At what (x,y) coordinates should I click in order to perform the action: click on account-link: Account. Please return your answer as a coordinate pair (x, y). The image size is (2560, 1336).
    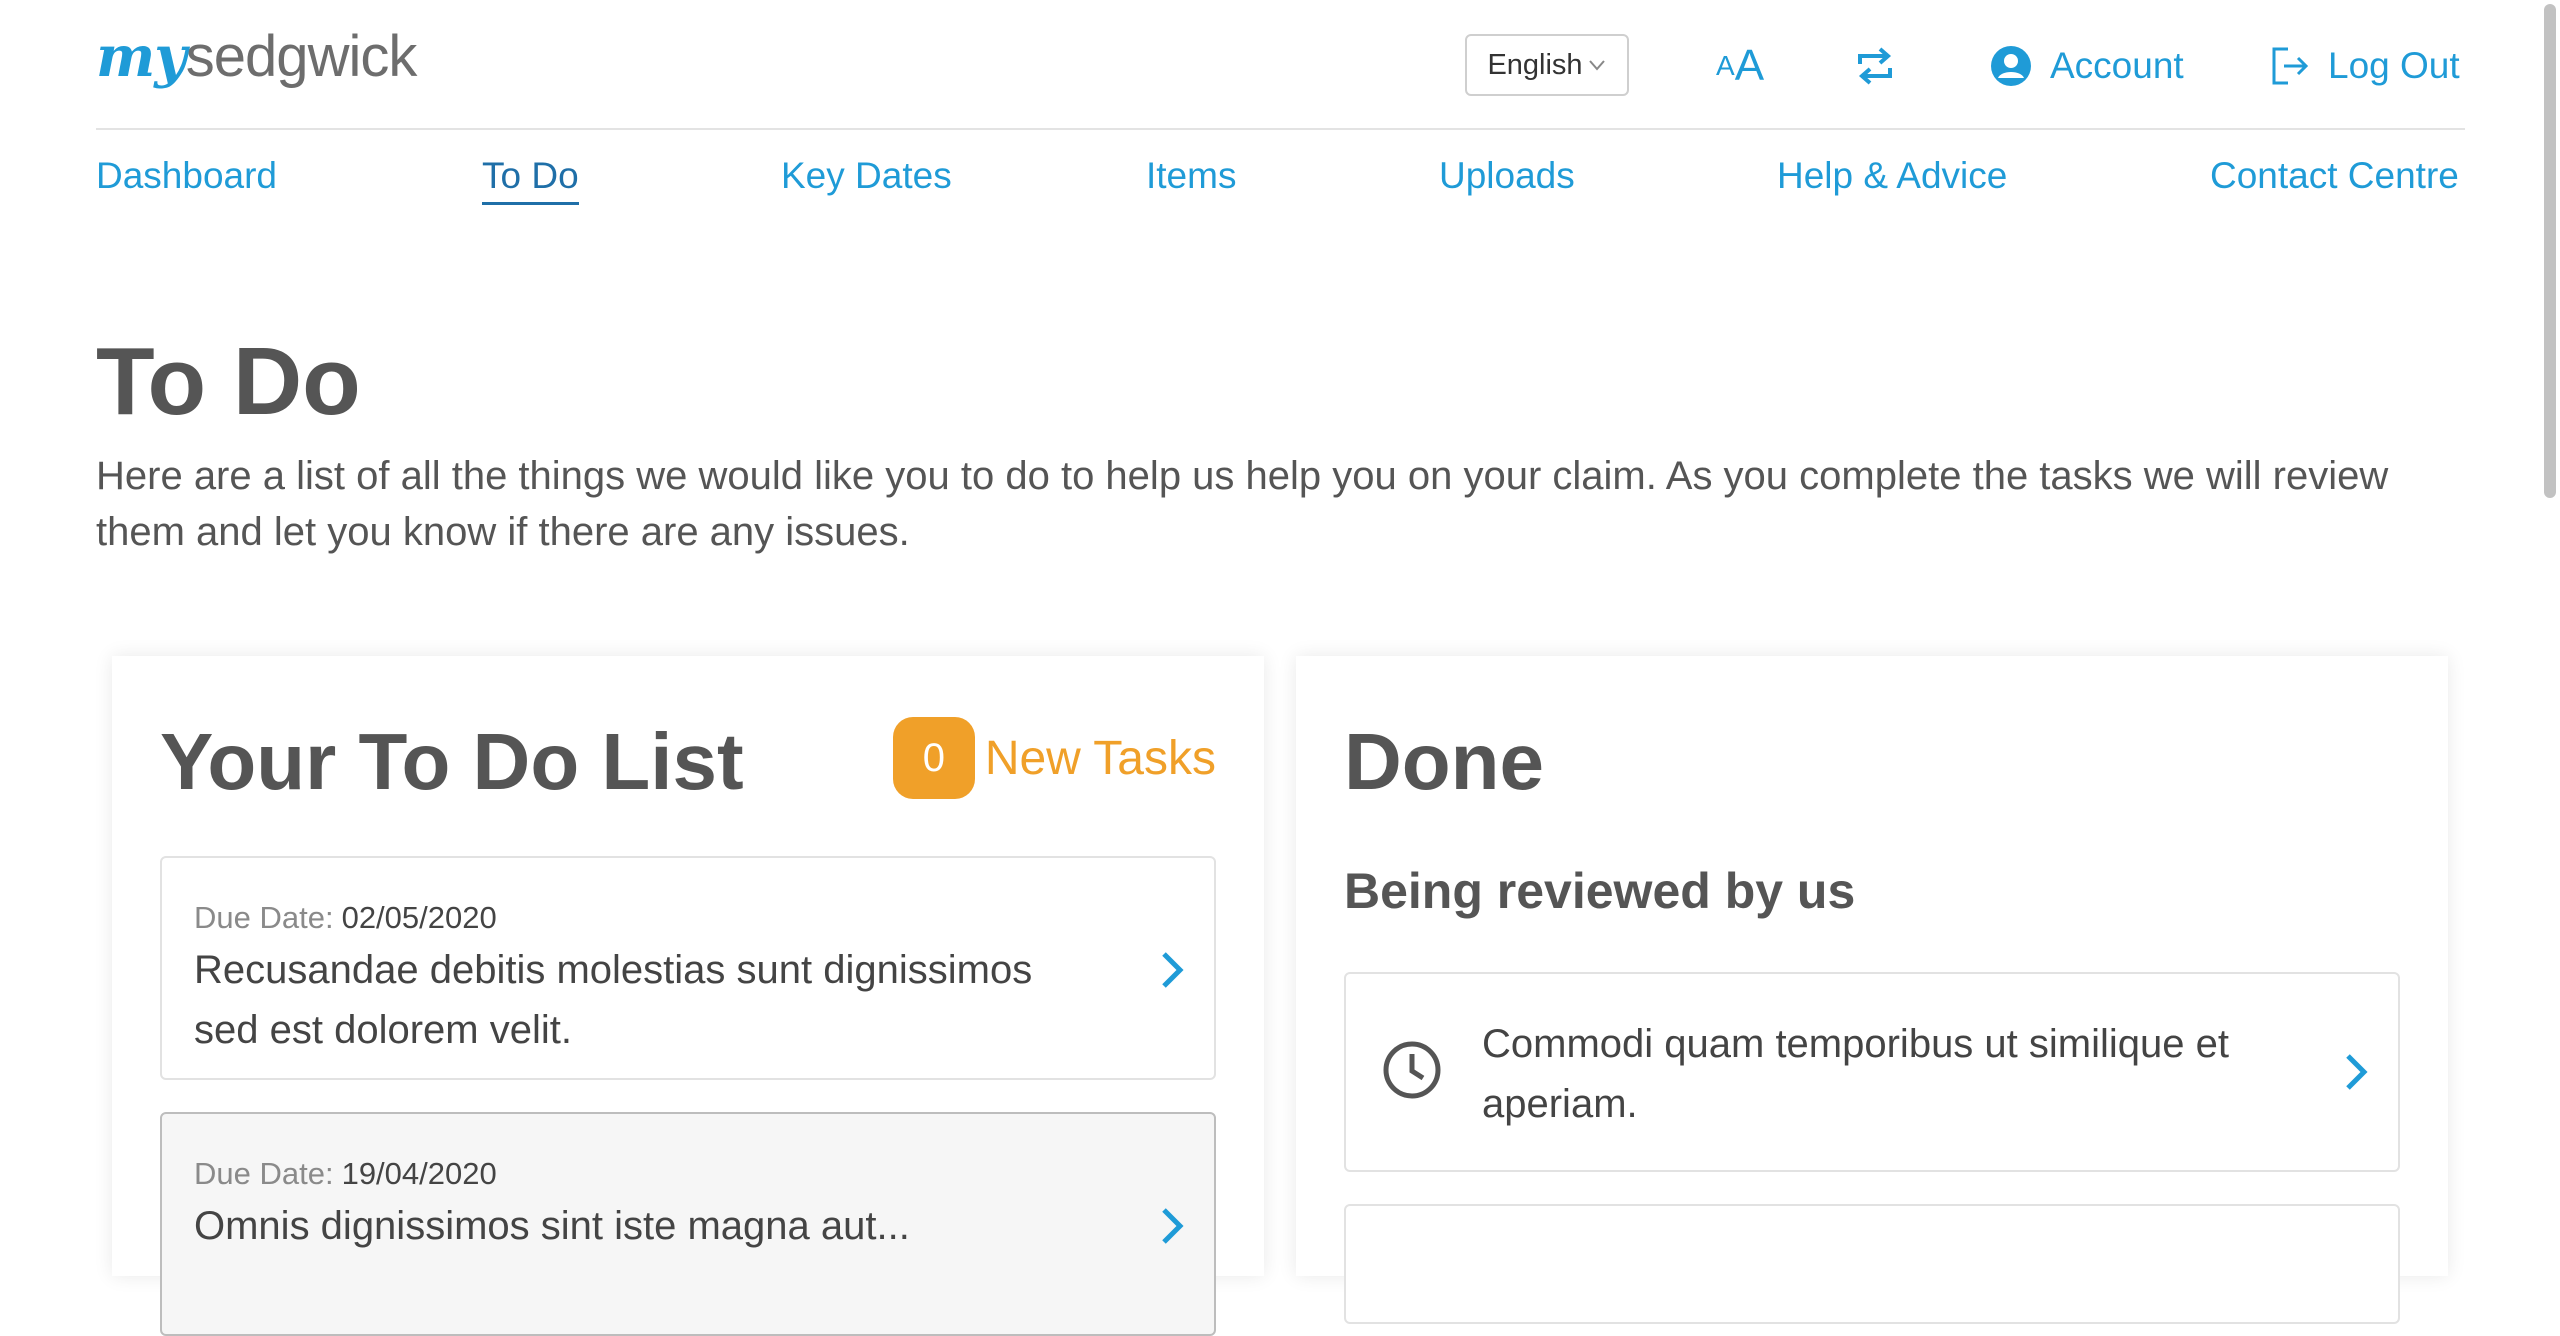
    Looking at the image, I should click on (2087, 66).